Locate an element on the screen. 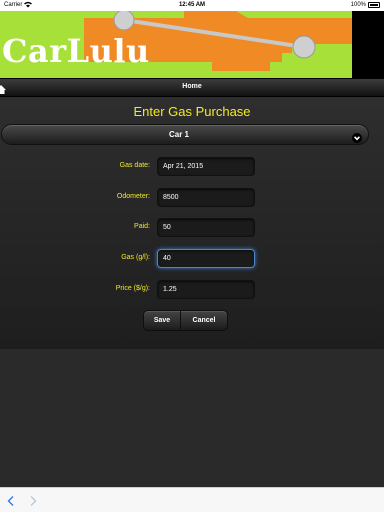 The width and height of the screenshot is (384, 512). gas-amount-field: 40 is located at coordinates (206, 258).